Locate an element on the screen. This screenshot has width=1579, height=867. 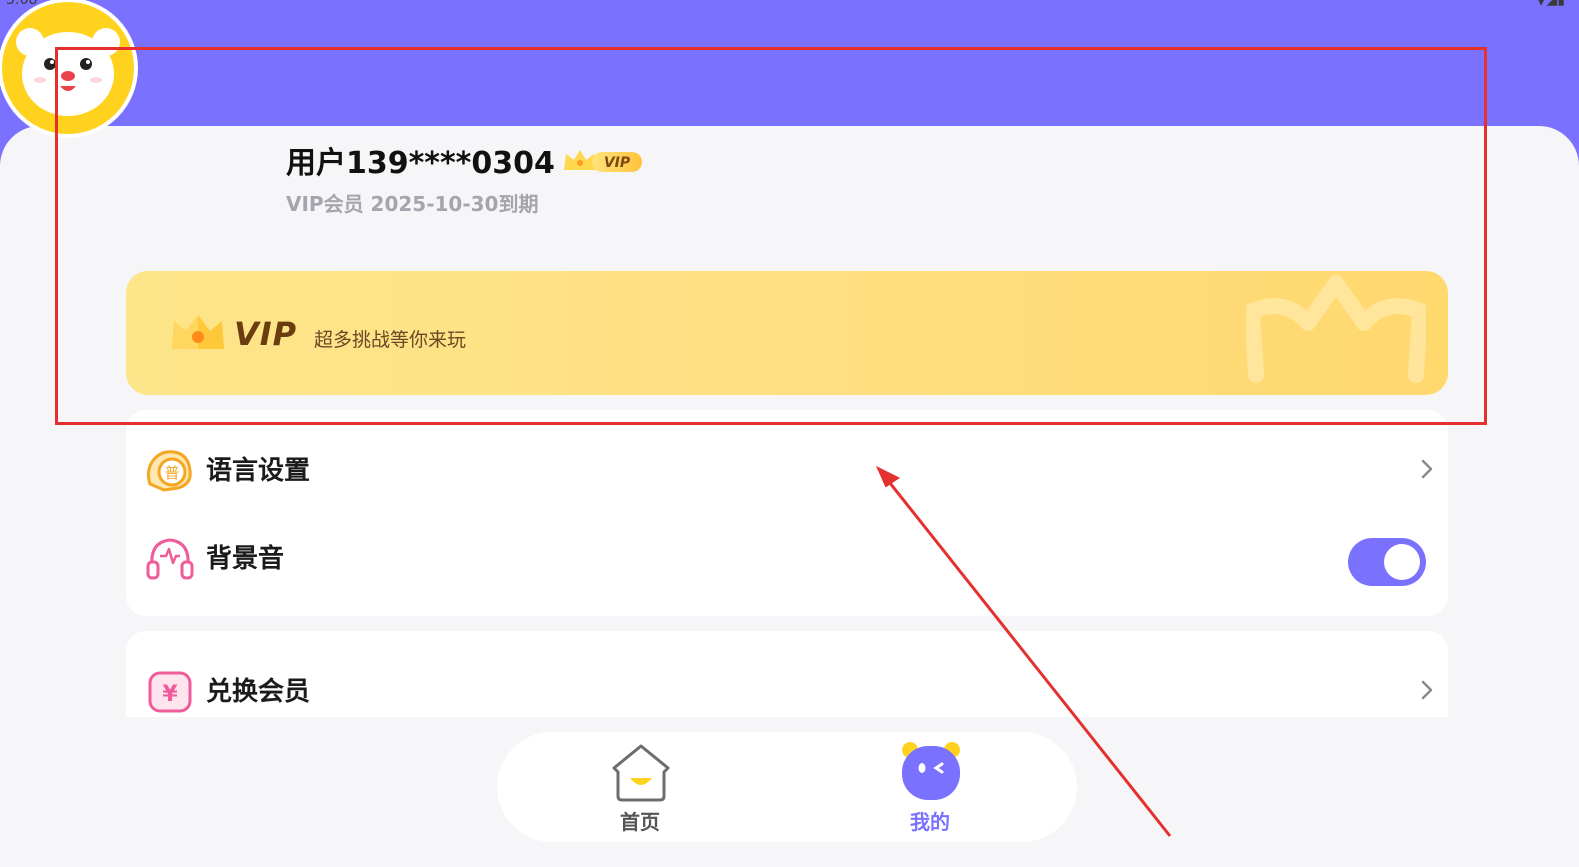
vip-badge: VIP is located at coordinates (603, 161).